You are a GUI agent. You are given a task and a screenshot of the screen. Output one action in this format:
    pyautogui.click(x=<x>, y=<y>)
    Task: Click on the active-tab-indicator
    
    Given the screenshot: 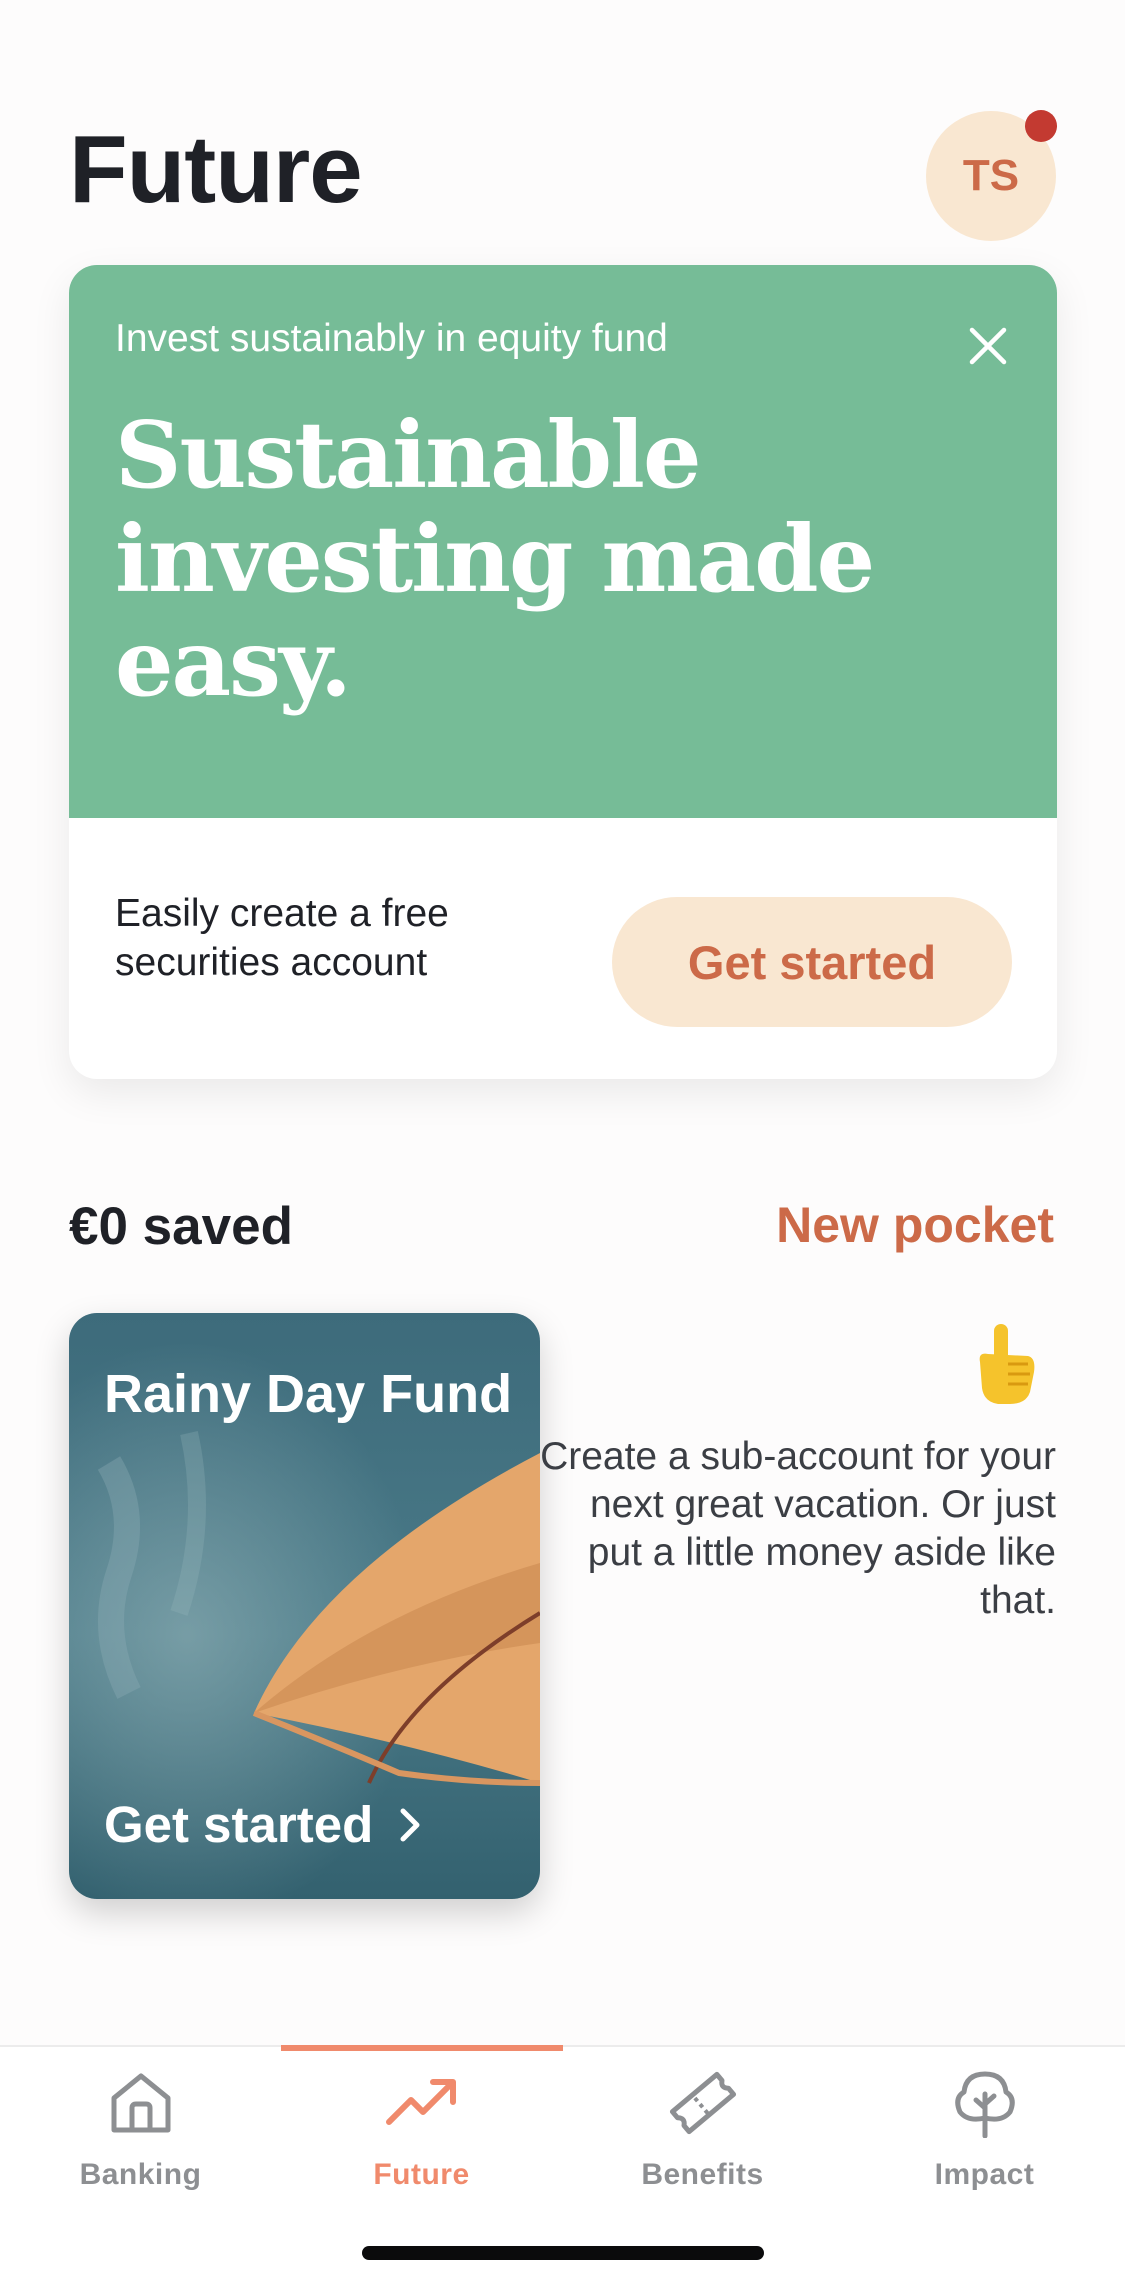 What is the action you would take?
    pyautogui.click(x=422, y=2048)
    